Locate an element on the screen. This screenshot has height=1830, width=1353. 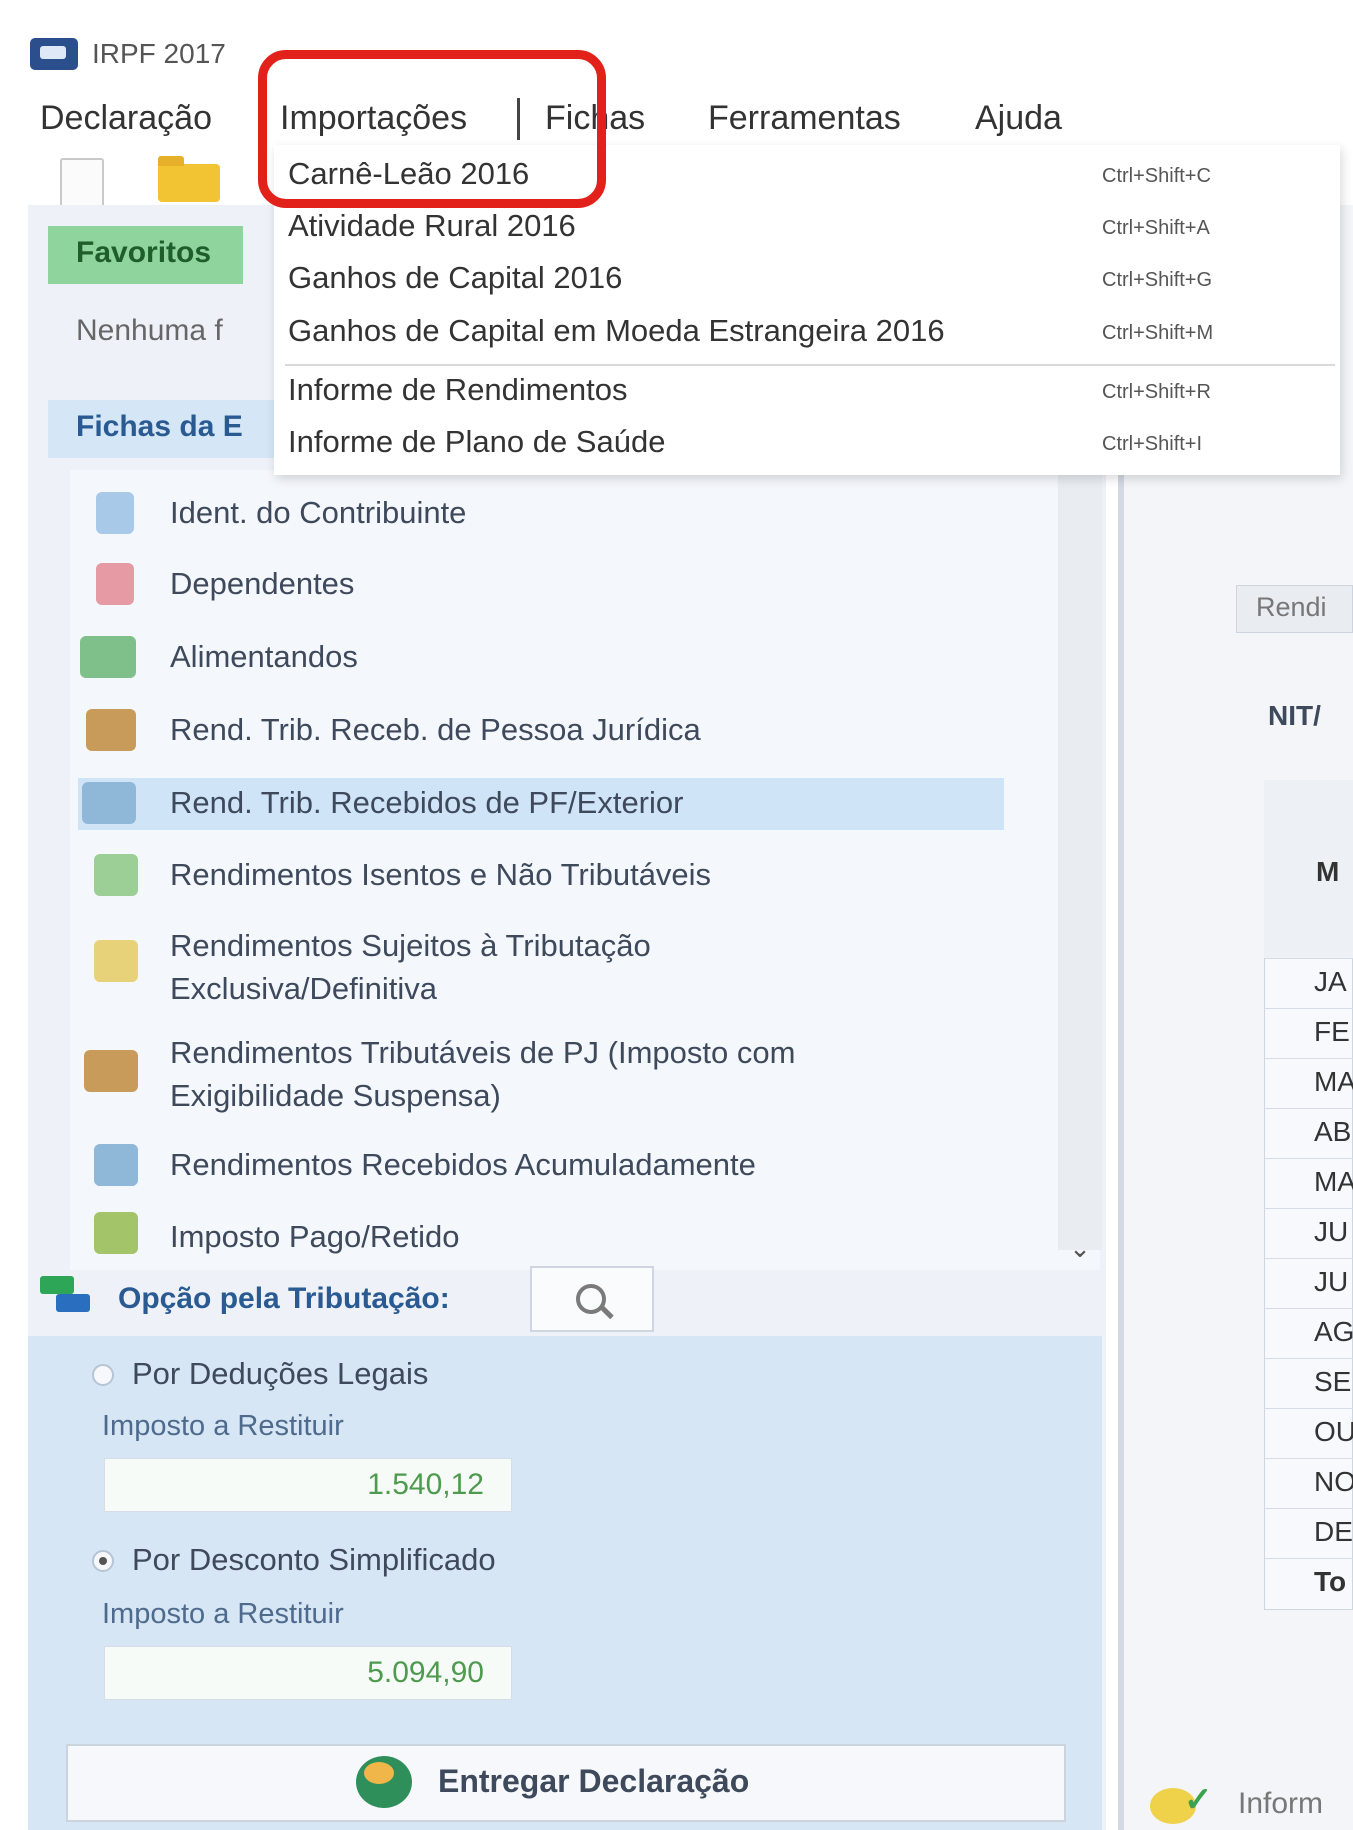
shortcut-carne-leao: Ctrl+Shift+C is located at coordinates (1156, 176).